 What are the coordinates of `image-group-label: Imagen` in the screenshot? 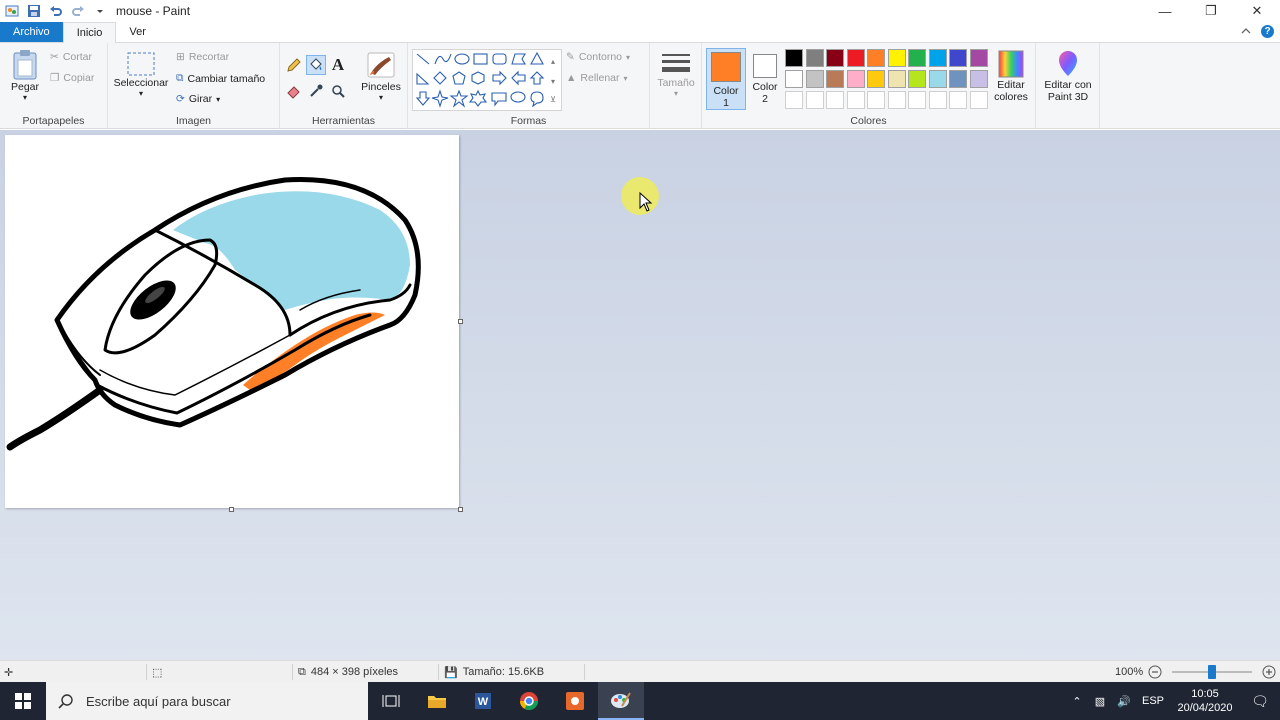 It's located at (193, 121).